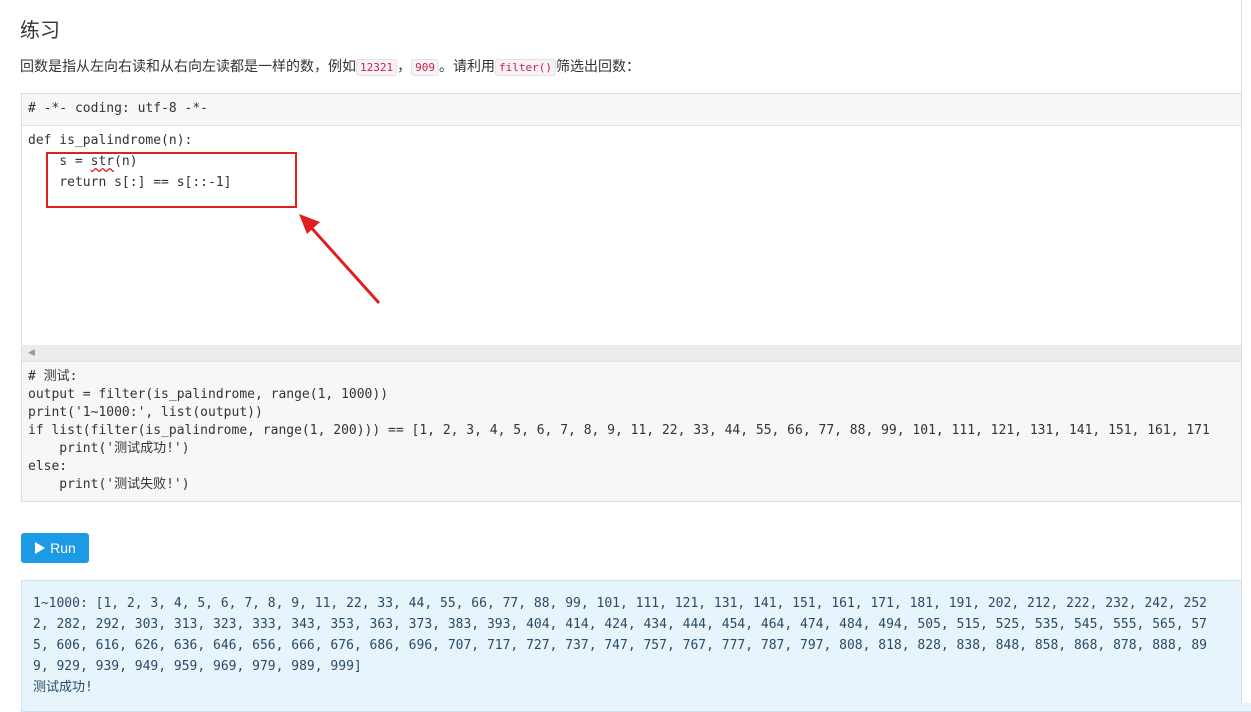  What do you see at coordinates (171, 180) in the screenshot?
I see `annotation-highlight-box` at bounding box center [171, 180].